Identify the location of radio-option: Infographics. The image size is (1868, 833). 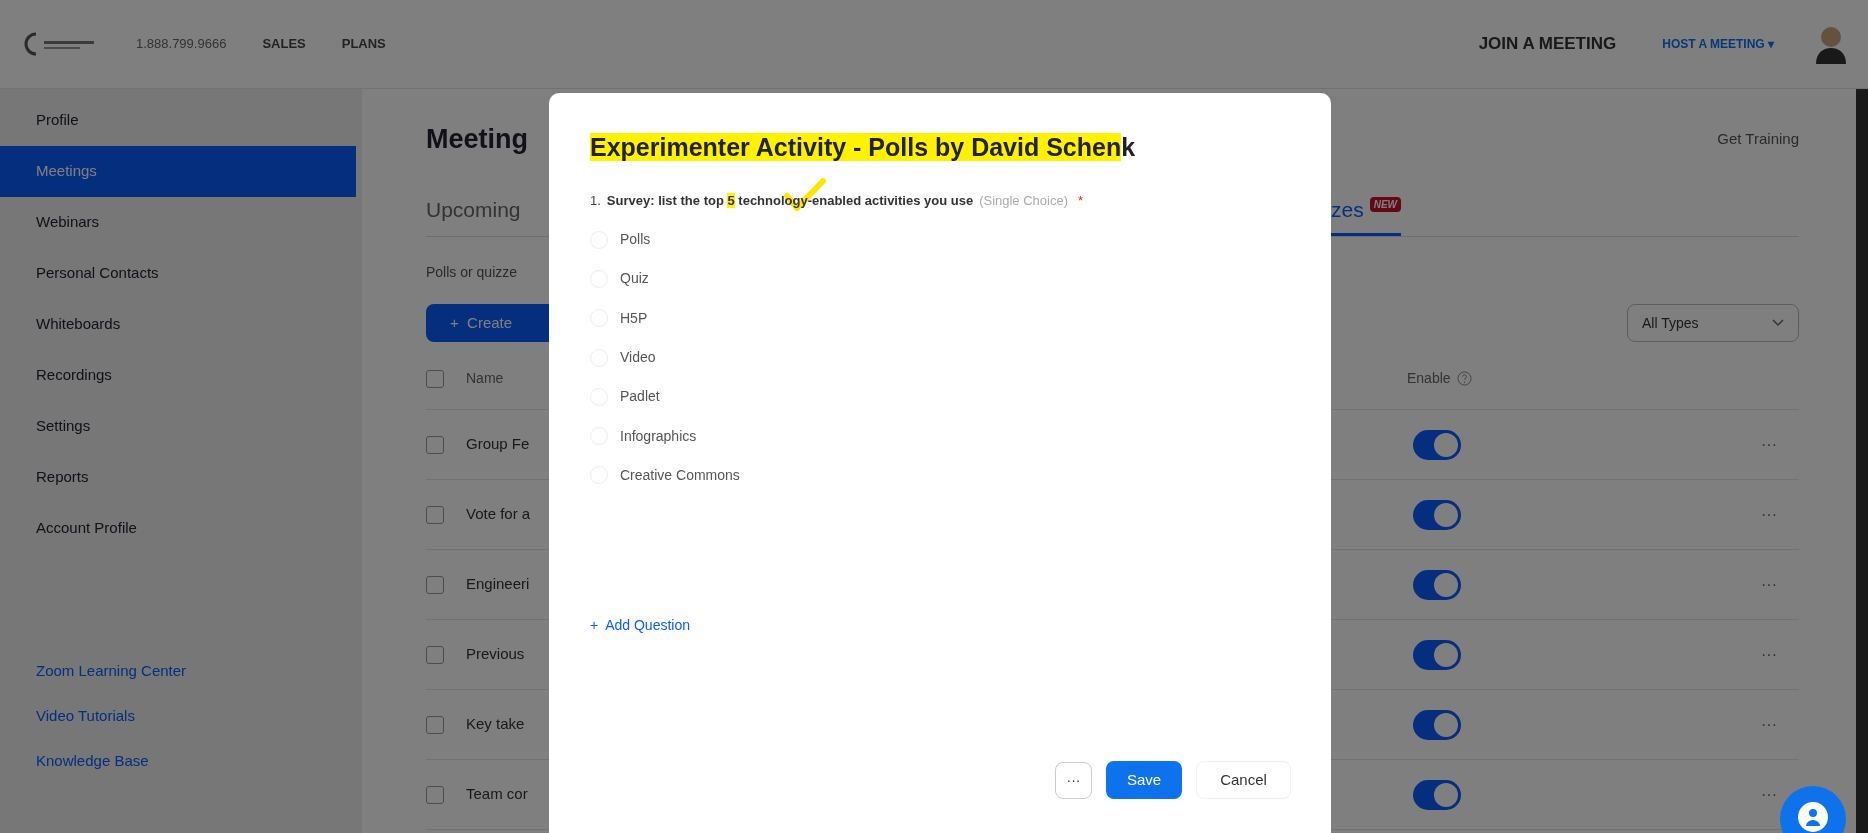
(643, 436).